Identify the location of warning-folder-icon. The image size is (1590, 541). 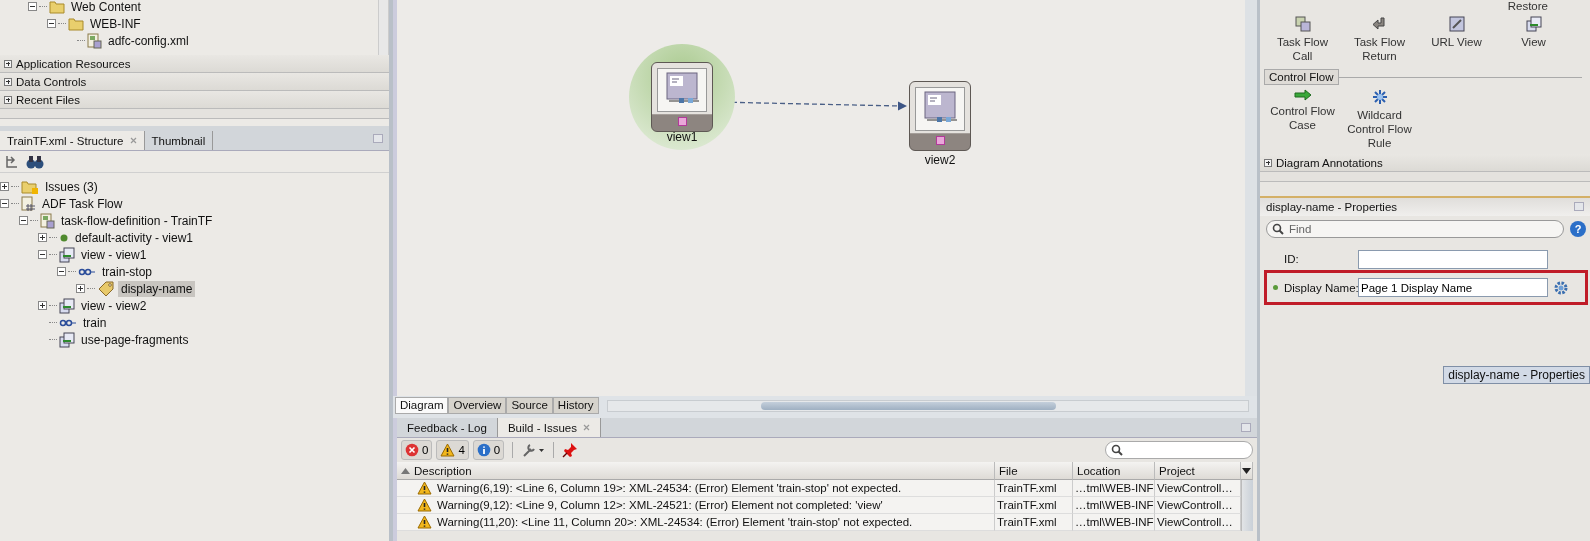
(30, 186).